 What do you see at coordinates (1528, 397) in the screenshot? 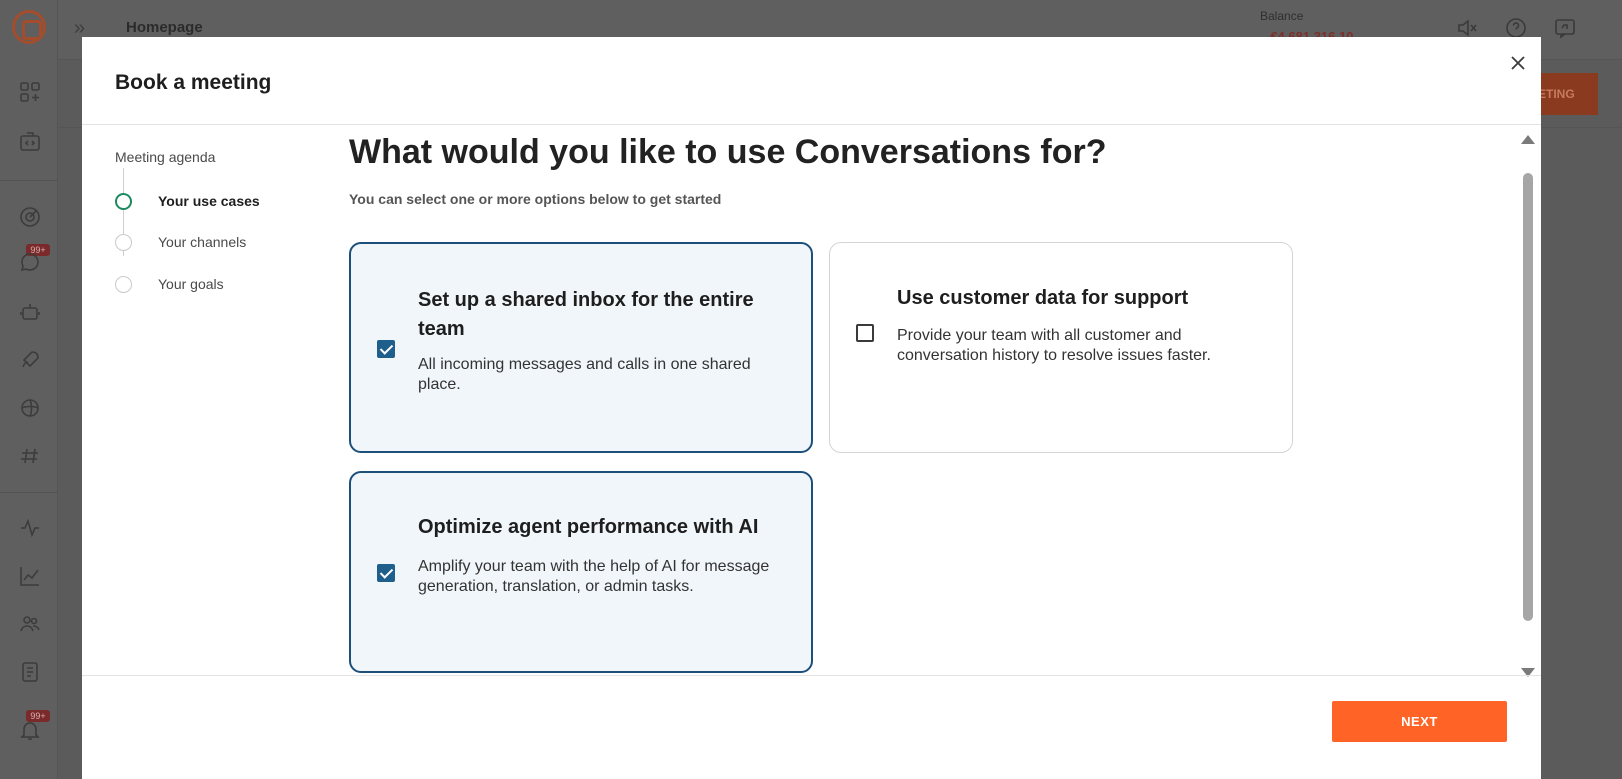
I see `scrollbar-thumb` at bounding box center [1528, 397].